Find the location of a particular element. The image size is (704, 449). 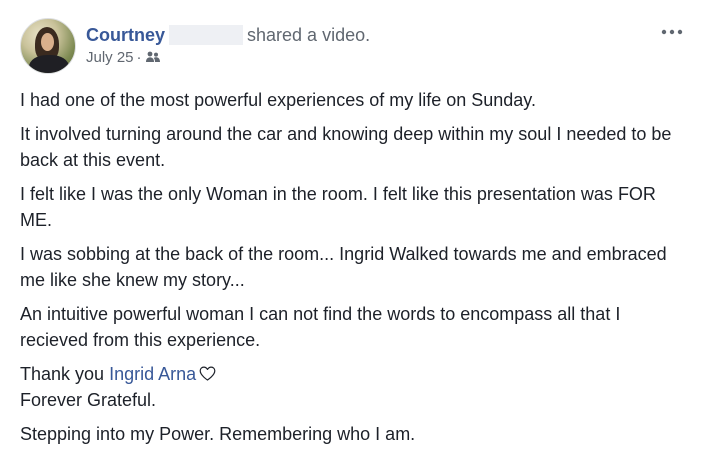

author-name-link: Courtney is located at coordinates (125, 35).